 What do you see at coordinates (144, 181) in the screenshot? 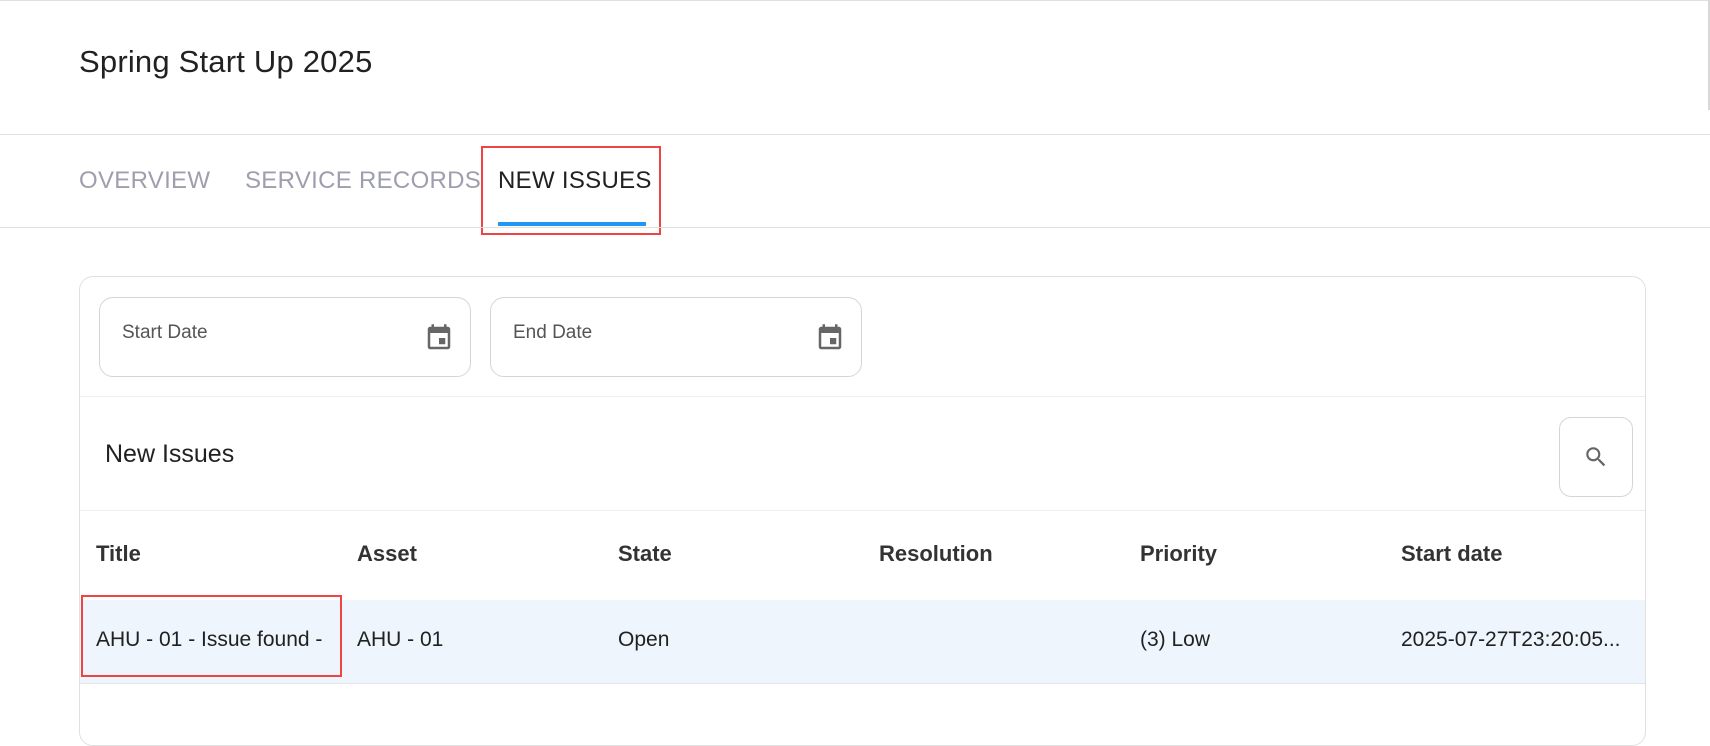
I see `tab-overview: OVERVIEW` at bounding box center [144, 181].